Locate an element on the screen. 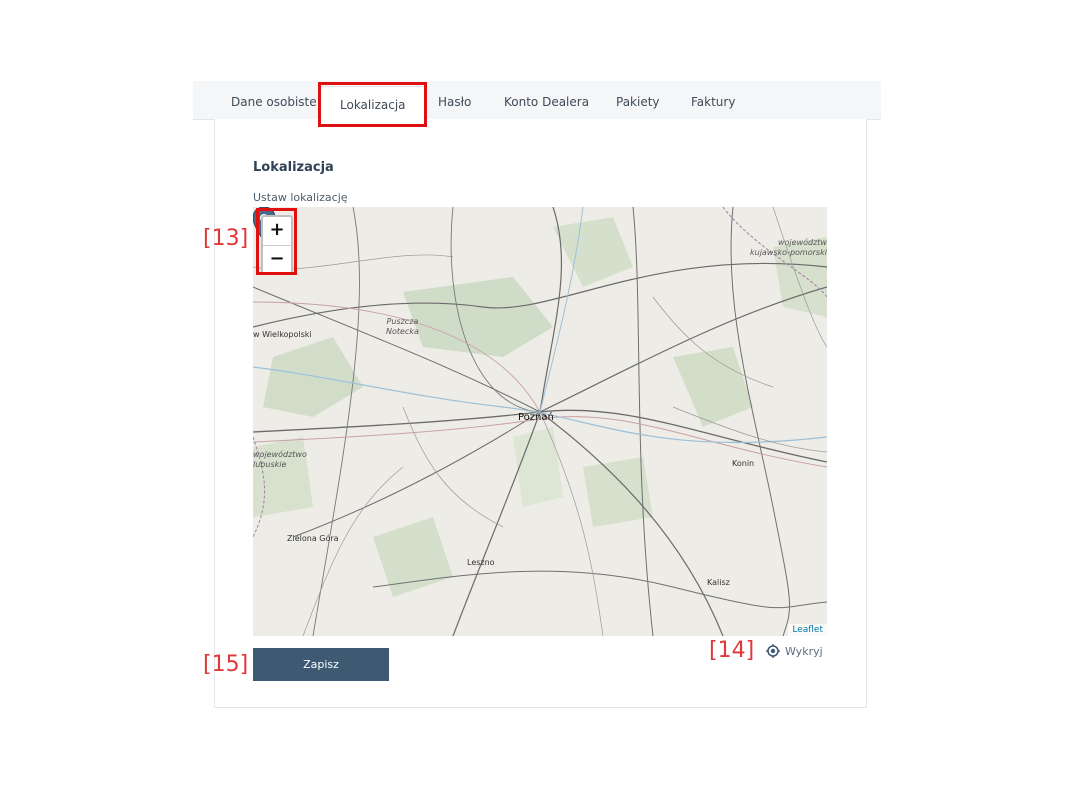 The image size is (1074, 811). locate-icon is located at coordinates (773, 651).